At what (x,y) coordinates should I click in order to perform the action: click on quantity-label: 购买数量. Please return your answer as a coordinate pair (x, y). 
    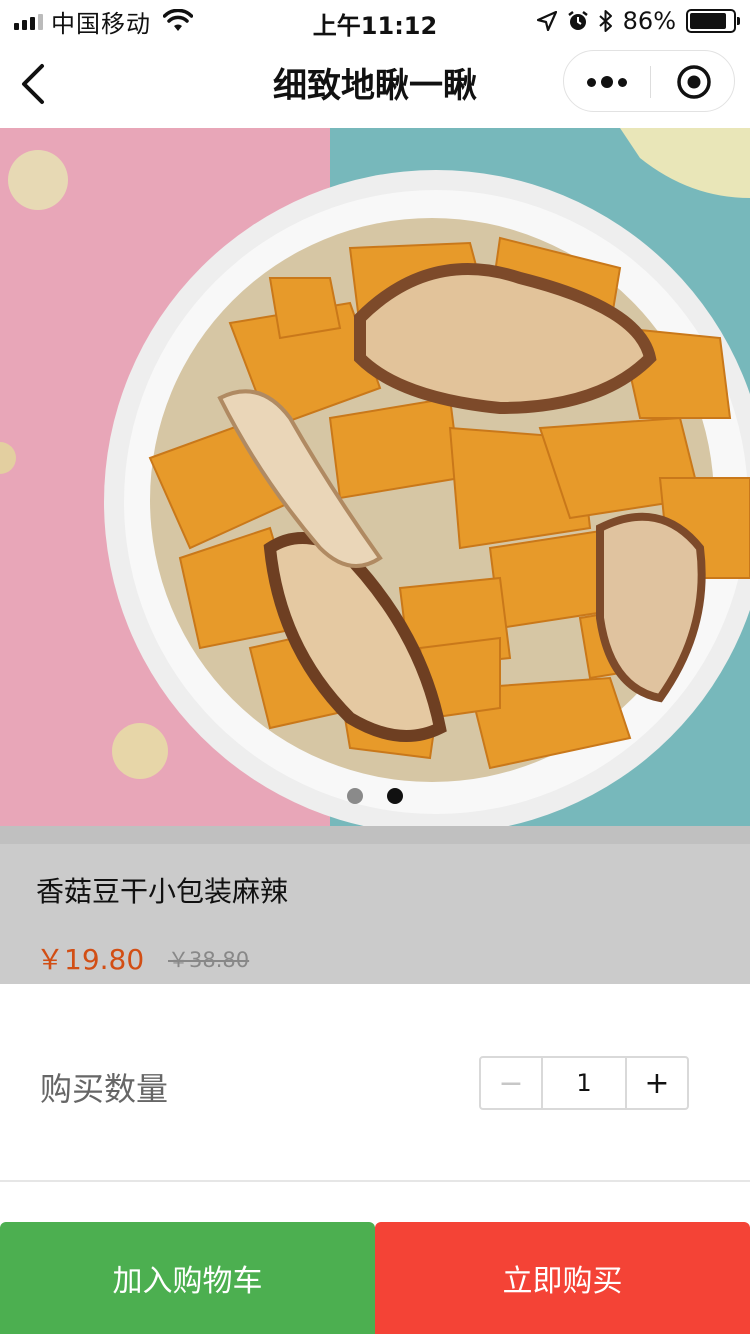
    Looking at the image, I should click on (104, 1089).